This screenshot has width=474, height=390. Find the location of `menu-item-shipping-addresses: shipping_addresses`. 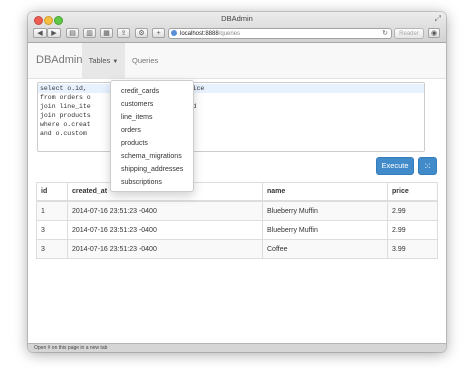

menu-item-shipping-addresses: shipping_addresses is located at coordinates (152, 169).